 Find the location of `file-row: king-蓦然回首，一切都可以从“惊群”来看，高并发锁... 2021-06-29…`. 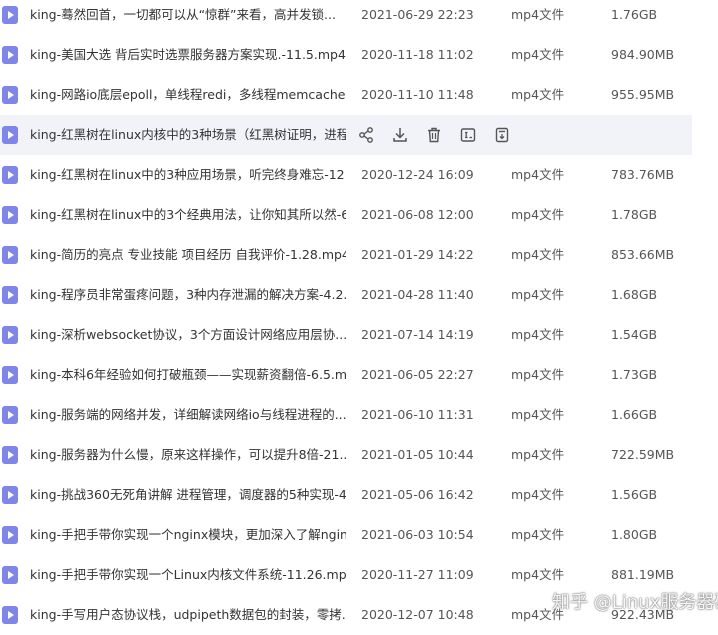

file-row: king-蓦然回首，一切都可以从“惊群”来看，高并发锁... 2021-06-29… is located at coordinates (346, 17).